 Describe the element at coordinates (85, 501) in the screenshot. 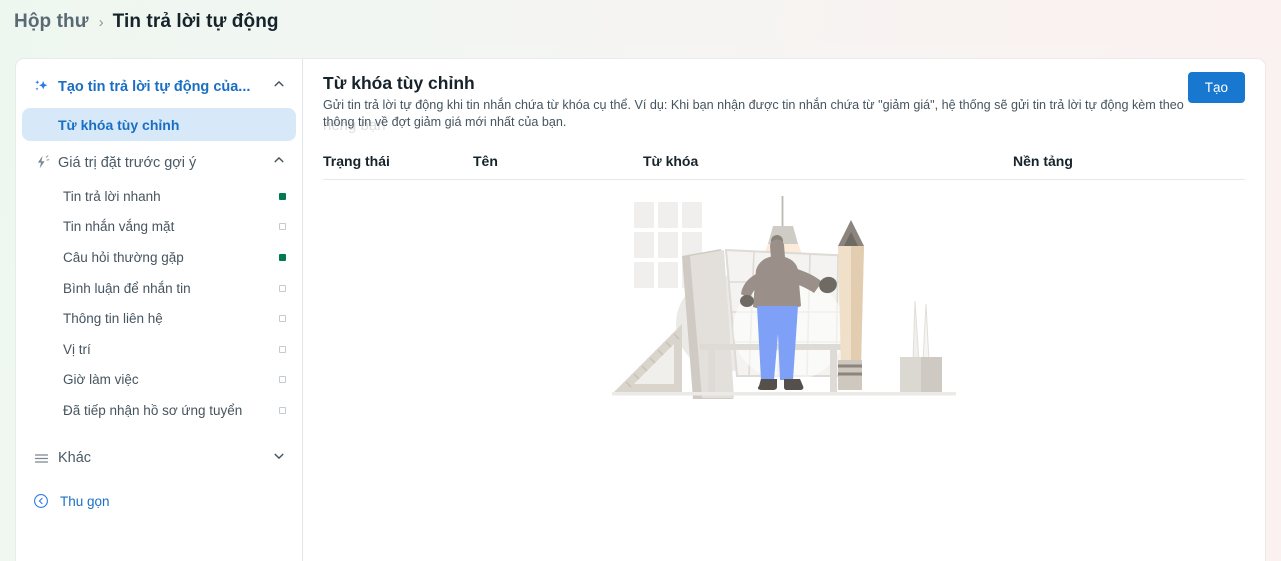

I see `sidebar-collapse-label: Thu gọn` at that location.